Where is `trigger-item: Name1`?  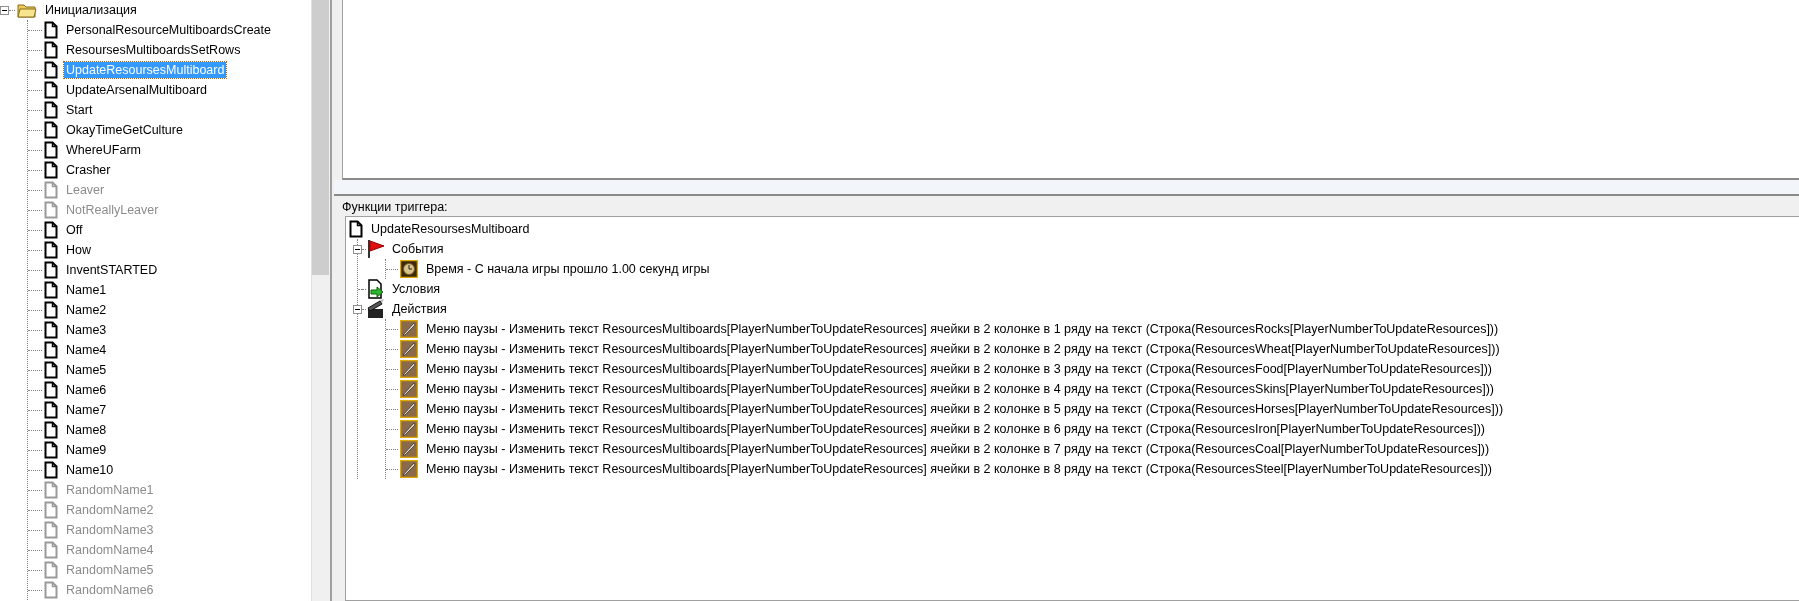
trigger-item: Name1 is located at coordinates (86, 290).